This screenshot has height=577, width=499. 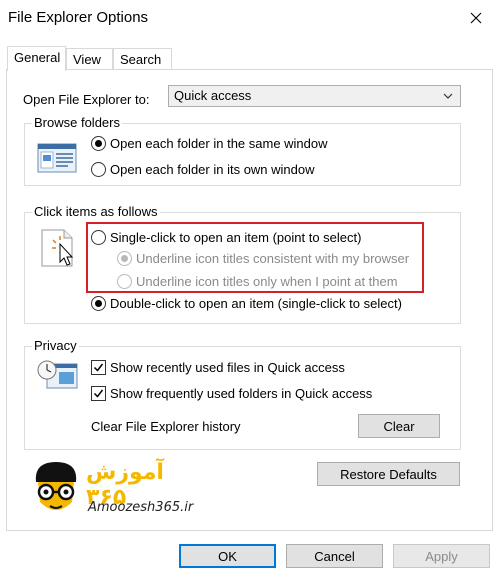 What do you see at coordinates (166, 426) in the screenshot?
I see `clear-history-label: Clear File Explorer history` at bounding box center [166, 426].